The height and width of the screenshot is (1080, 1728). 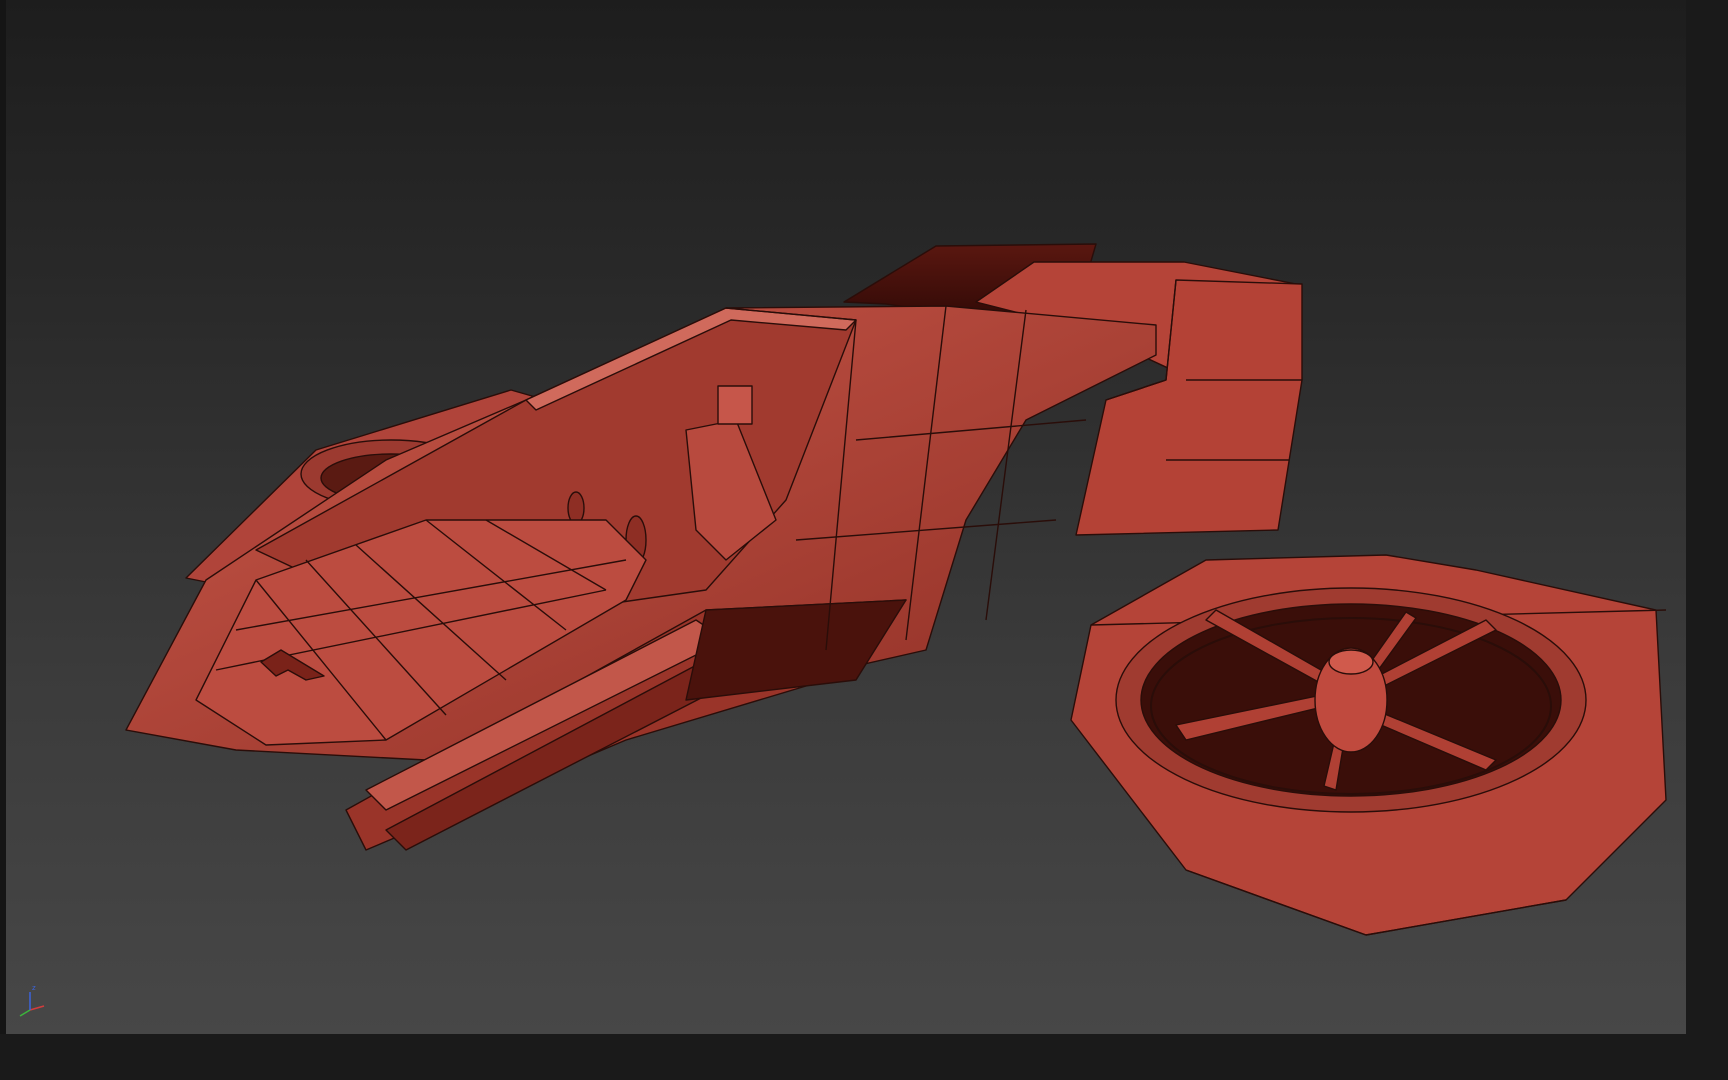 I want to click on seat-headrest, so click(x=735, y=405).